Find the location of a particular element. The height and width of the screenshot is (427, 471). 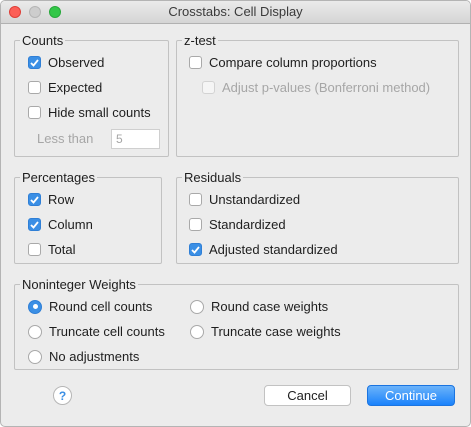

unstandardized-checkbox: Unstandardized is located at coordinates (244, 199).